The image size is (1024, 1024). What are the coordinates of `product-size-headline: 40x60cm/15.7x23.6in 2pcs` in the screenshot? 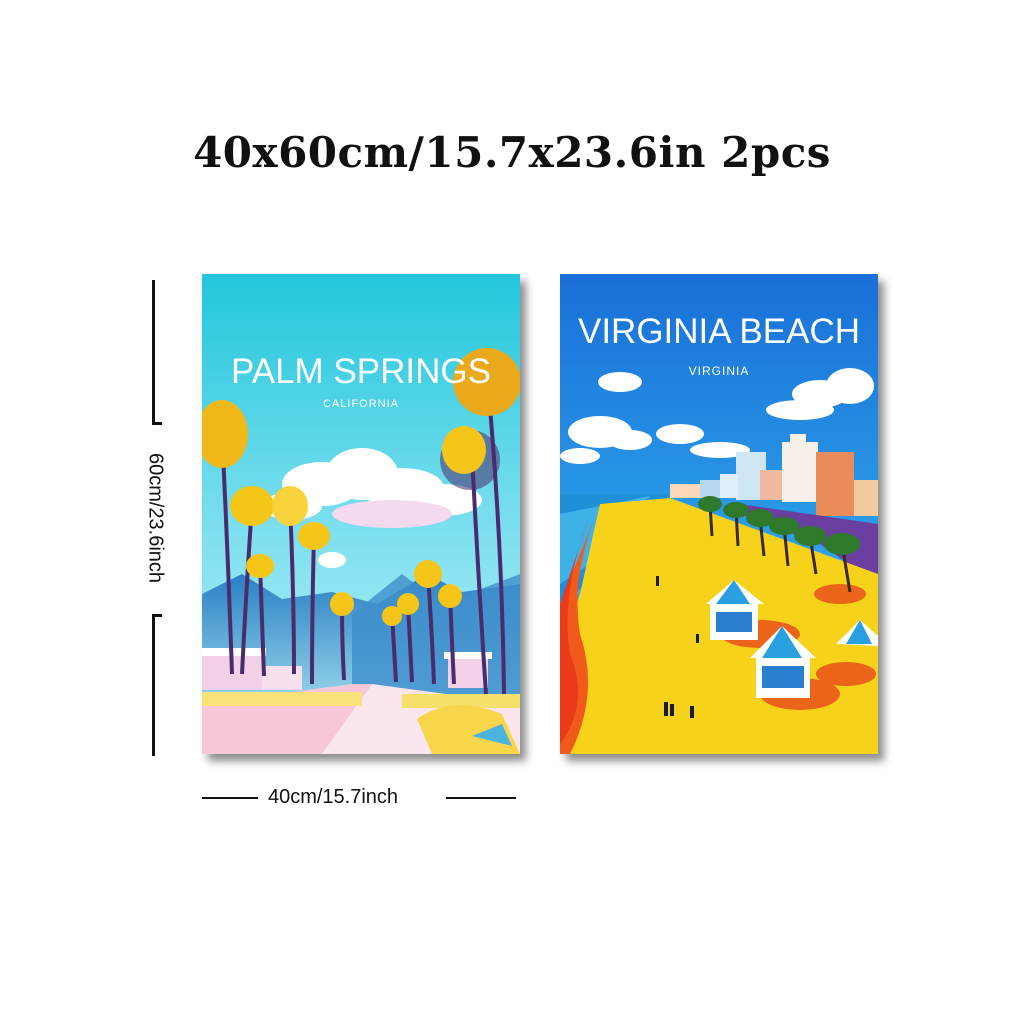 It's located at (512, 152).